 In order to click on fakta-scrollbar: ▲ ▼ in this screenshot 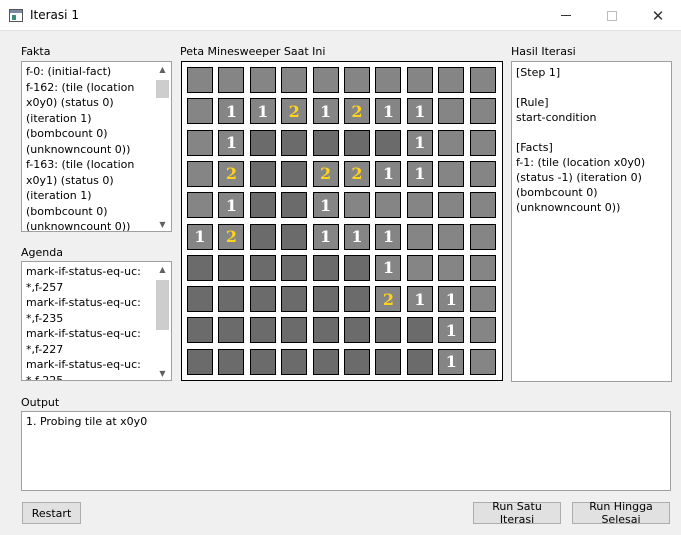, I will do `click(162, 146)`.